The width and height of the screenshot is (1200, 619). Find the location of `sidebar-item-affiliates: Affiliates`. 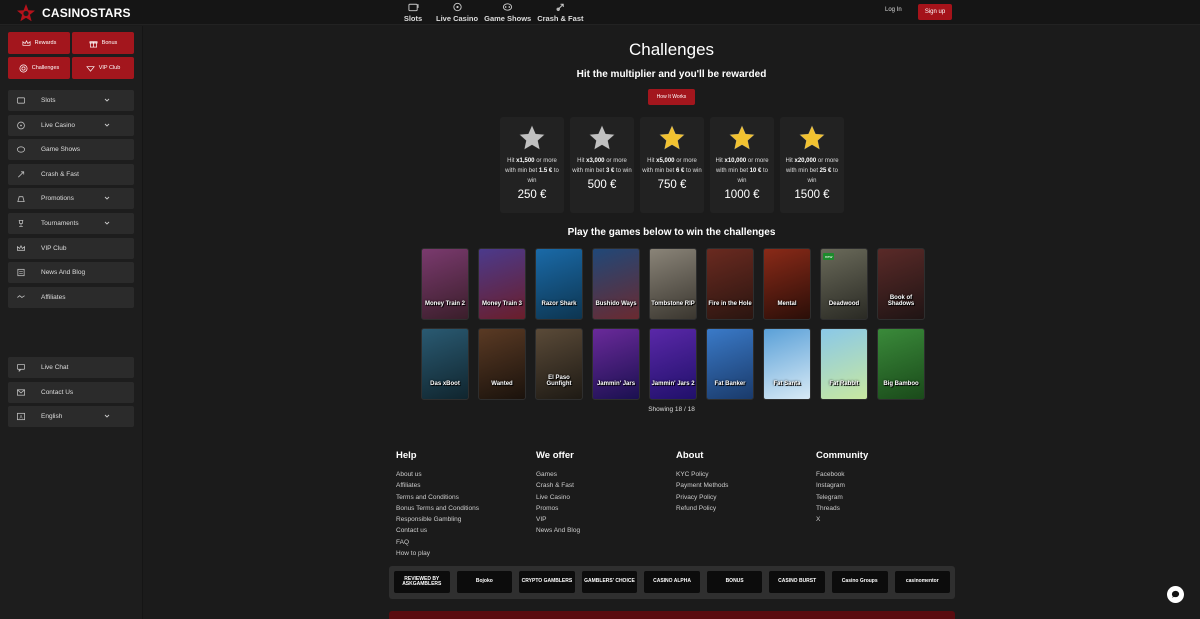

sidebar-item-affiliates: Affiliates is located at coordinates (71, 297).